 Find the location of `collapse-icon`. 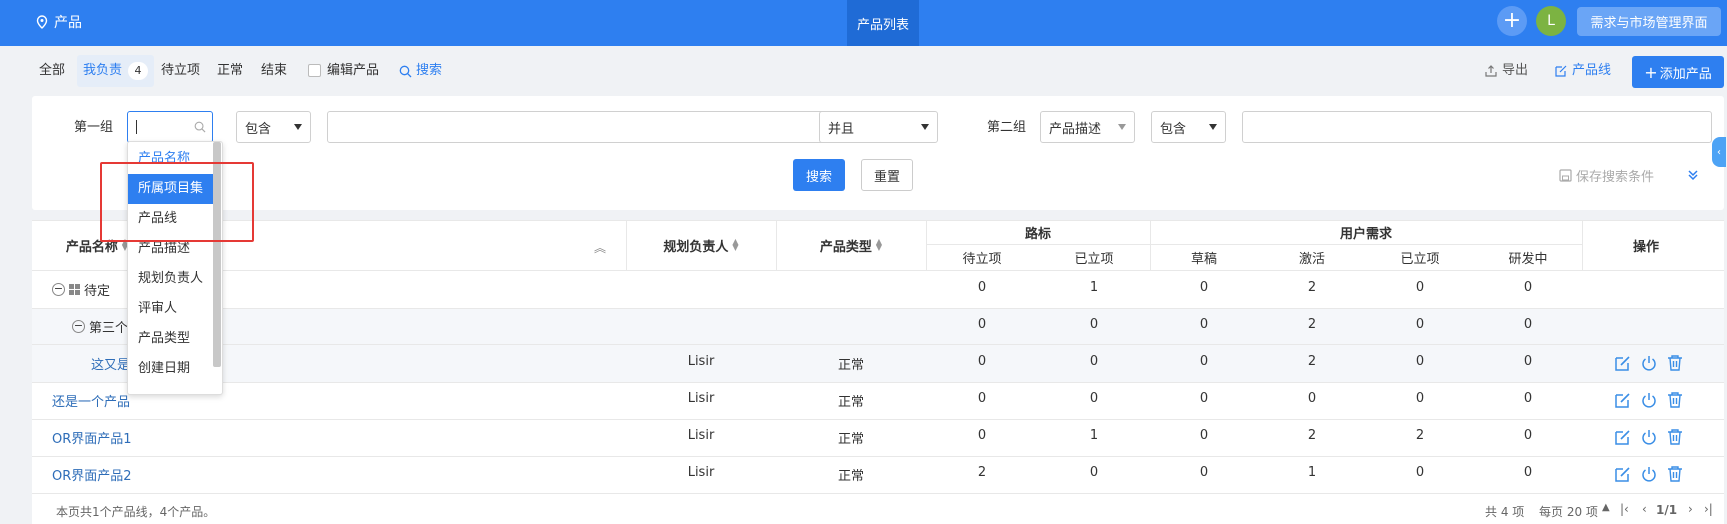

collapse-icon is located at coordinates (1693, 175).